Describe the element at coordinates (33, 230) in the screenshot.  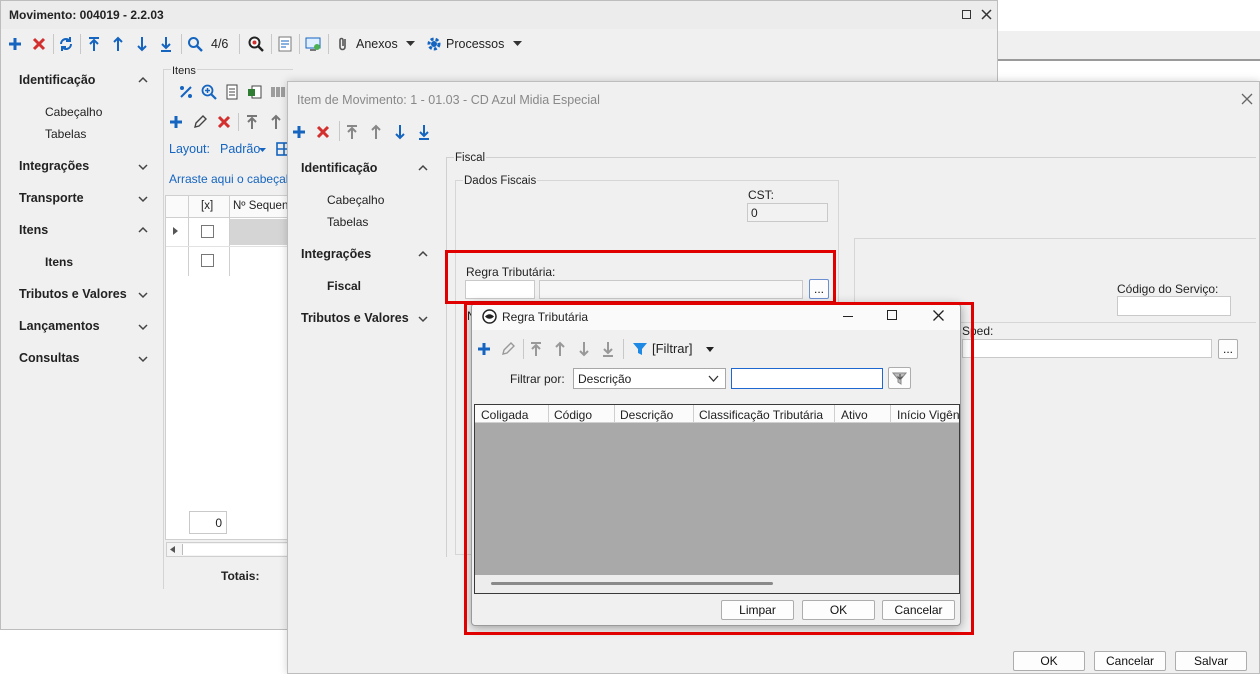
I see `nav-itens: Itens` at that location.